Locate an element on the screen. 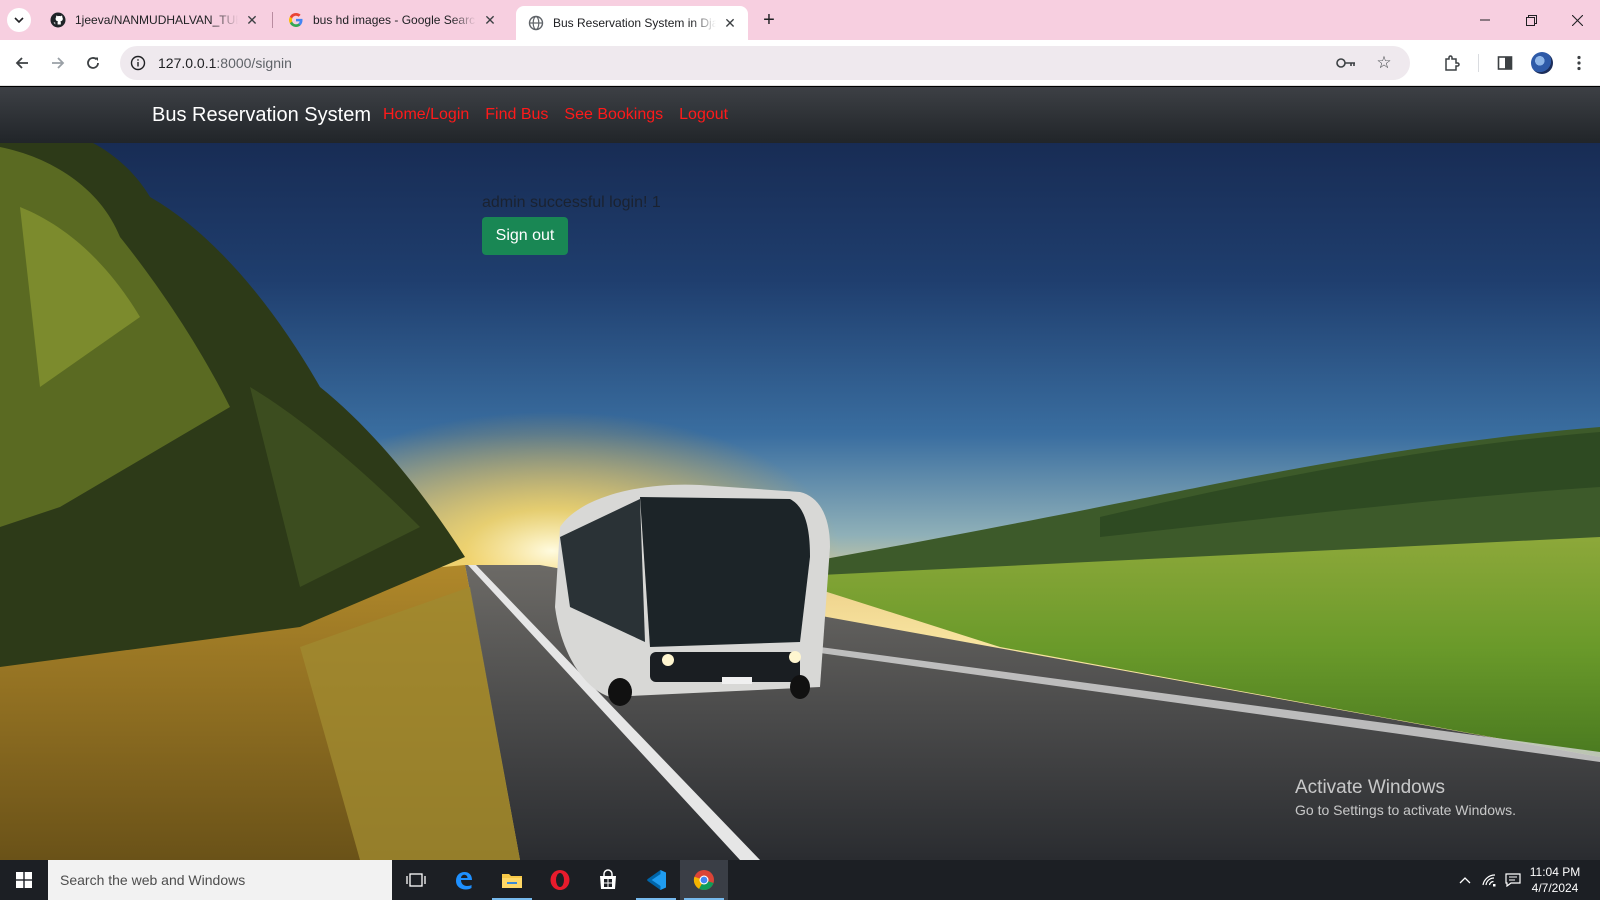 The height and width of the screenshot is (900, 1600). nav-links: Home/Login Find Bus See Bookings Logout is located at coordinates (555, 115).